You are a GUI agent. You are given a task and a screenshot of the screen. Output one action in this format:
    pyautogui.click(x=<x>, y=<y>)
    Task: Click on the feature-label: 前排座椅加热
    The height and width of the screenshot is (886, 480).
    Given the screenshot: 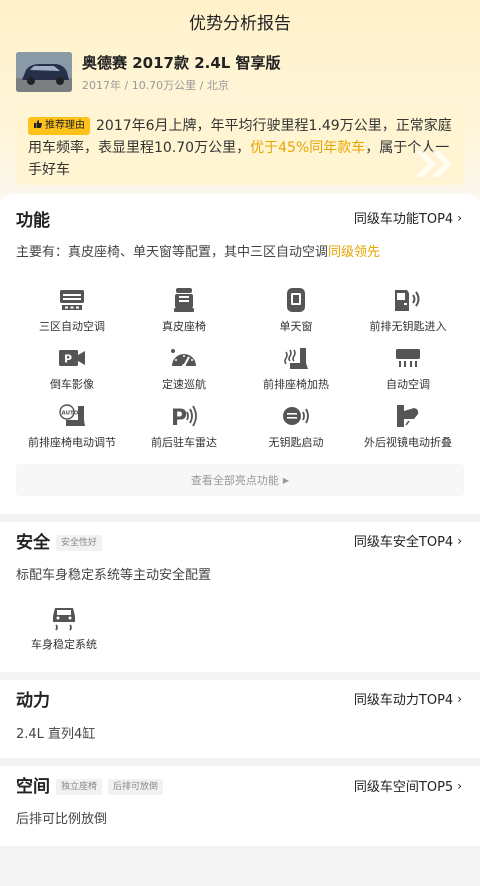 What is the action you would take?
    pyautogui.click(x=296, y=384)
    